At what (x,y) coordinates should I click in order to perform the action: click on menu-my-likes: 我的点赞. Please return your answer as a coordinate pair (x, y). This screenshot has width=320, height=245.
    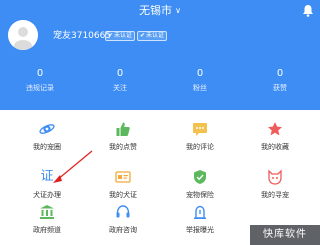
    Looking at the image, I should click on (123, 136).